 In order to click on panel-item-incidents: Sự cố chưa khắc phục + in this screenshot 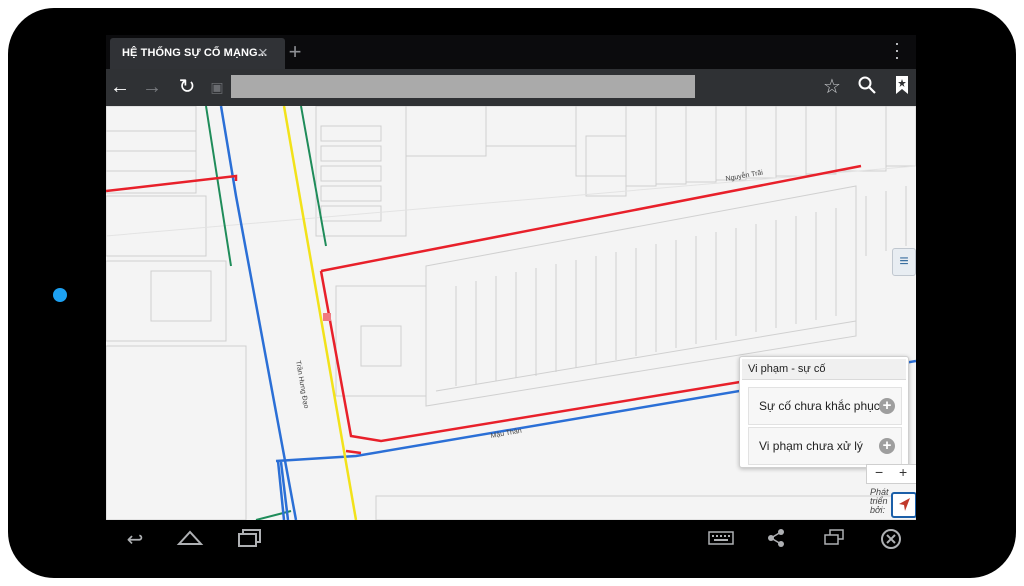, I will do `click(825, 406)`.